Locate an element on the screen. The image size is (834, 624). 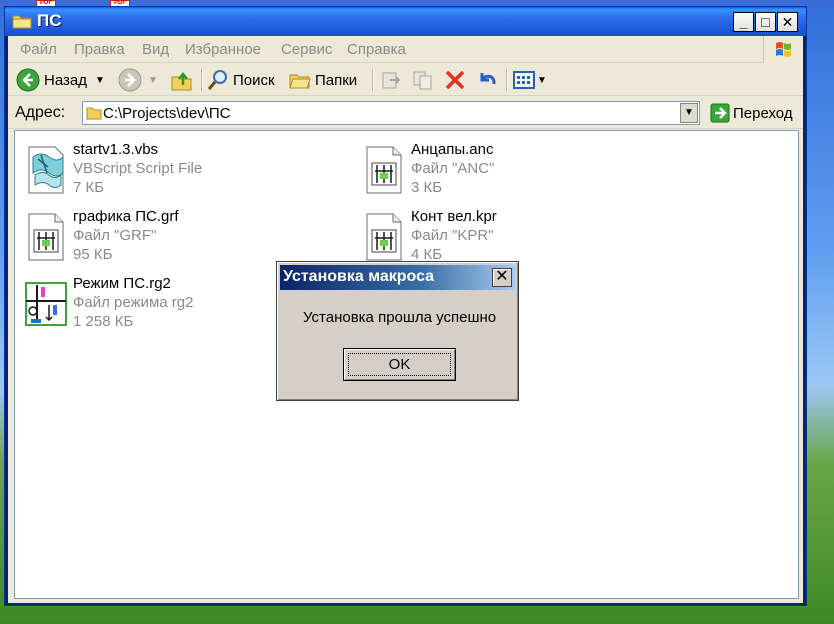
menu-help: Справка is located at coordinates (376, 49).